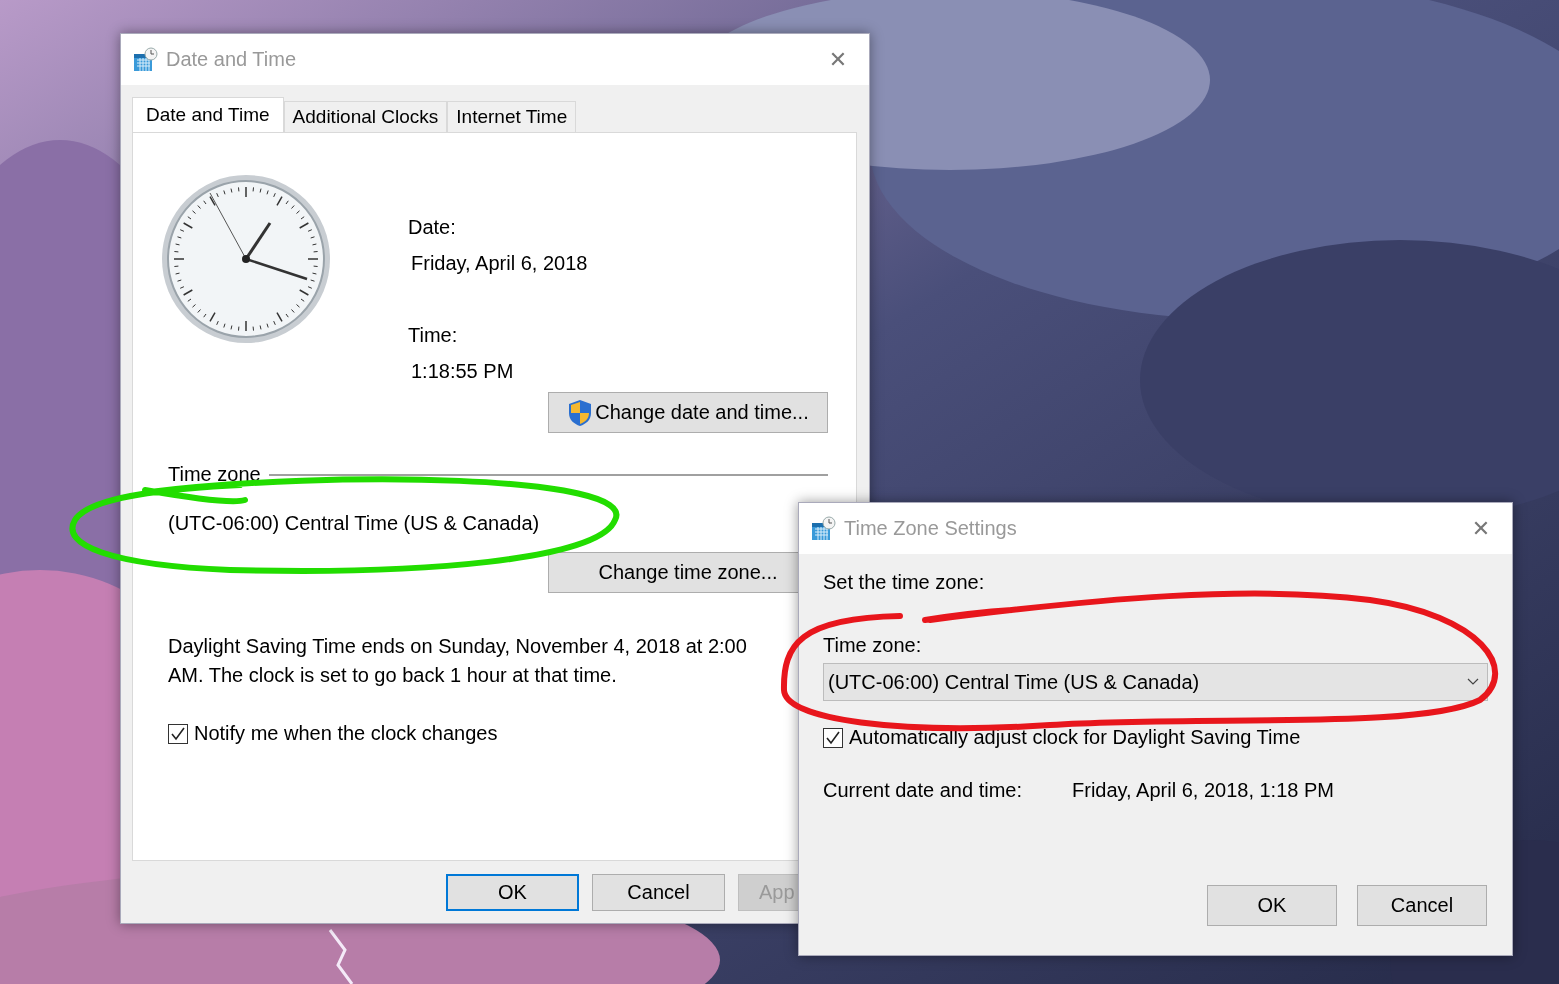 This screenshot has height=984, width=1559. I want to click on group-label: Time zone, so click(214, 474).